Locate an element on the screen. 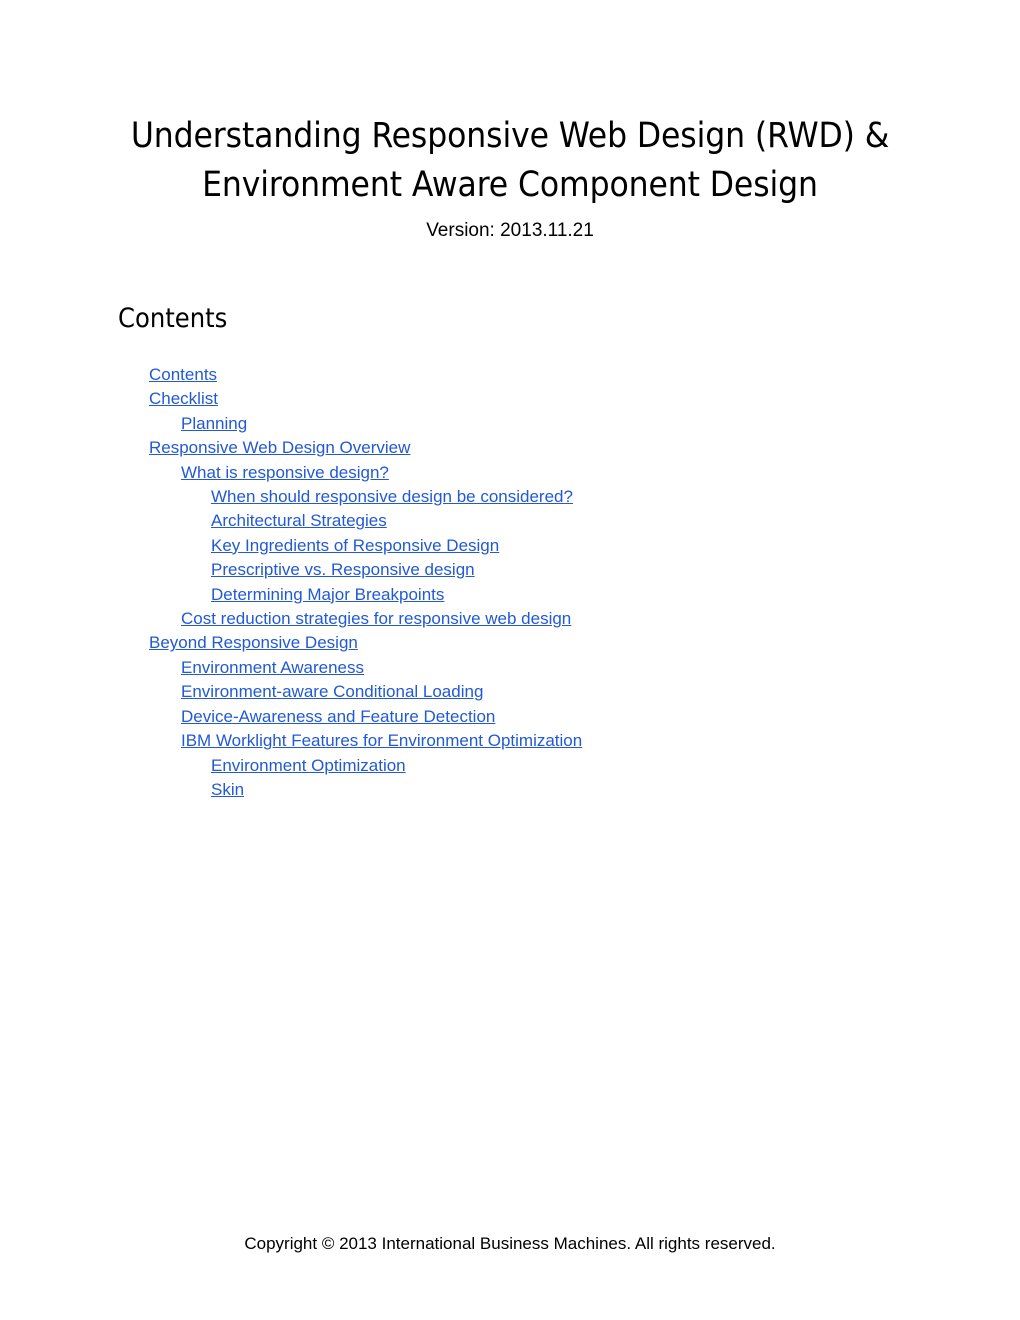  toc-link: Planning is located at coordinates (214, 424).